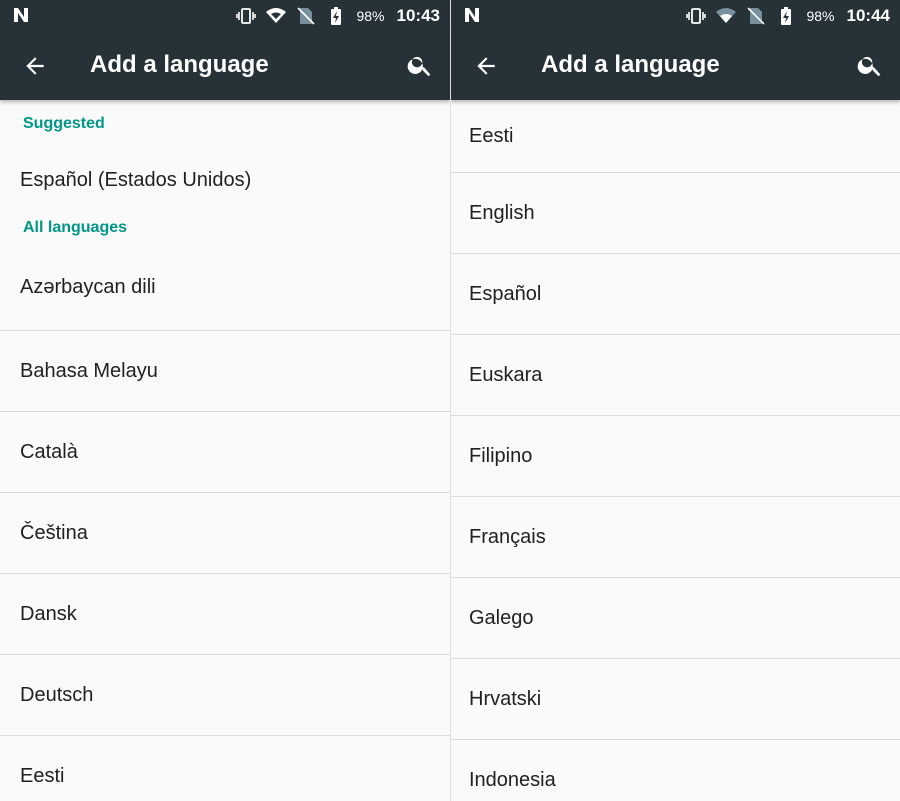 Image resolution: width=900 pixels, height=801 pixels. Describe the element at coordinates (225, 533) in the screenshot. I see `list-item: Čeština` at that location.